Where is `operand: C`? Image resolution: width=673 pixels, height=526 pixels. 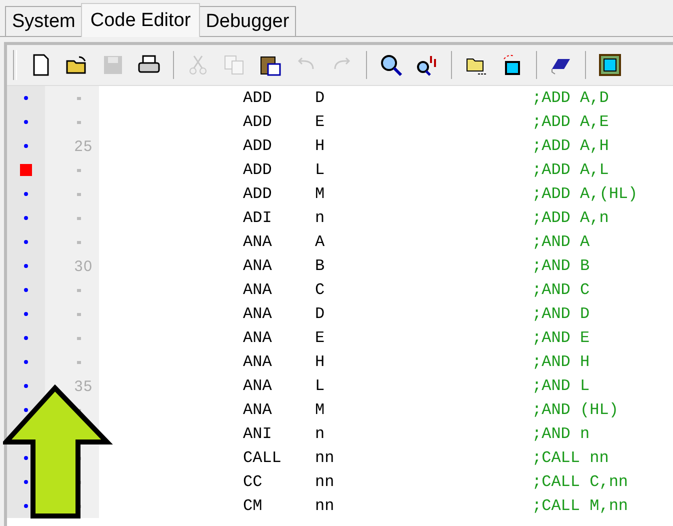 operand: C is located at coordinates (320, 290).